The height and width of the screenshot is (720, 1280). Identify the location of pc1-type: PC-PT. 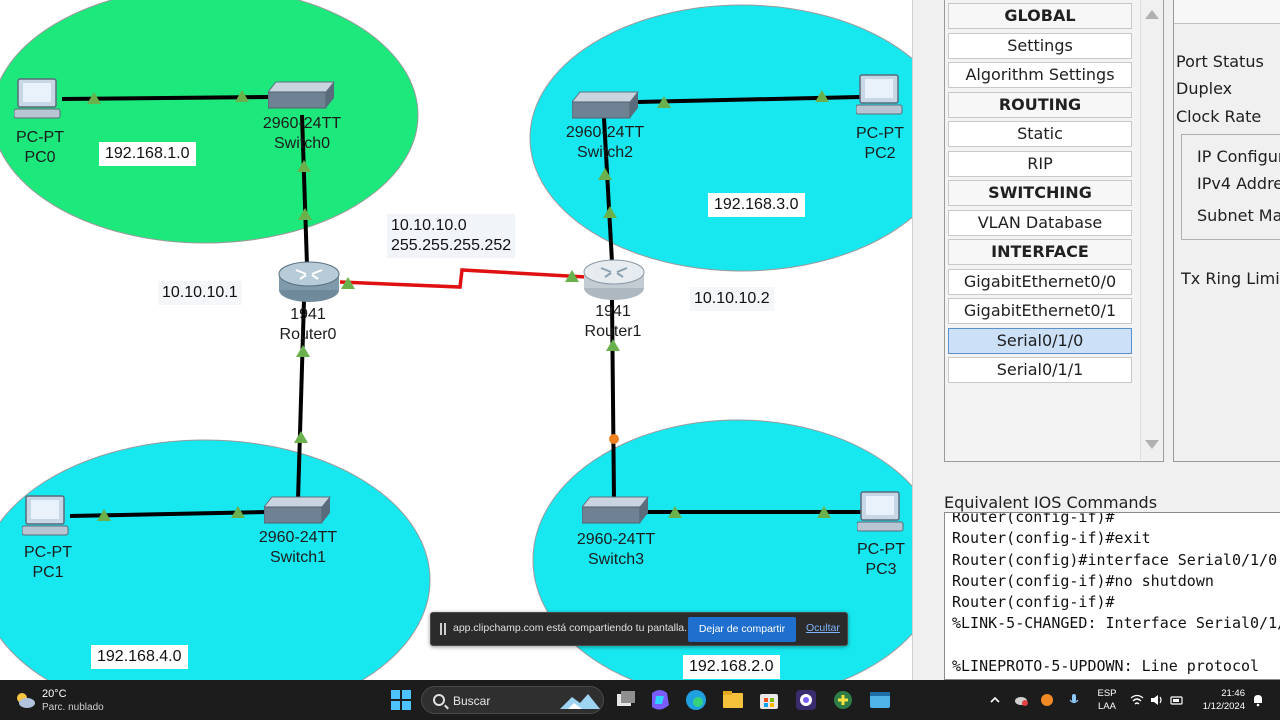
(48, 552).